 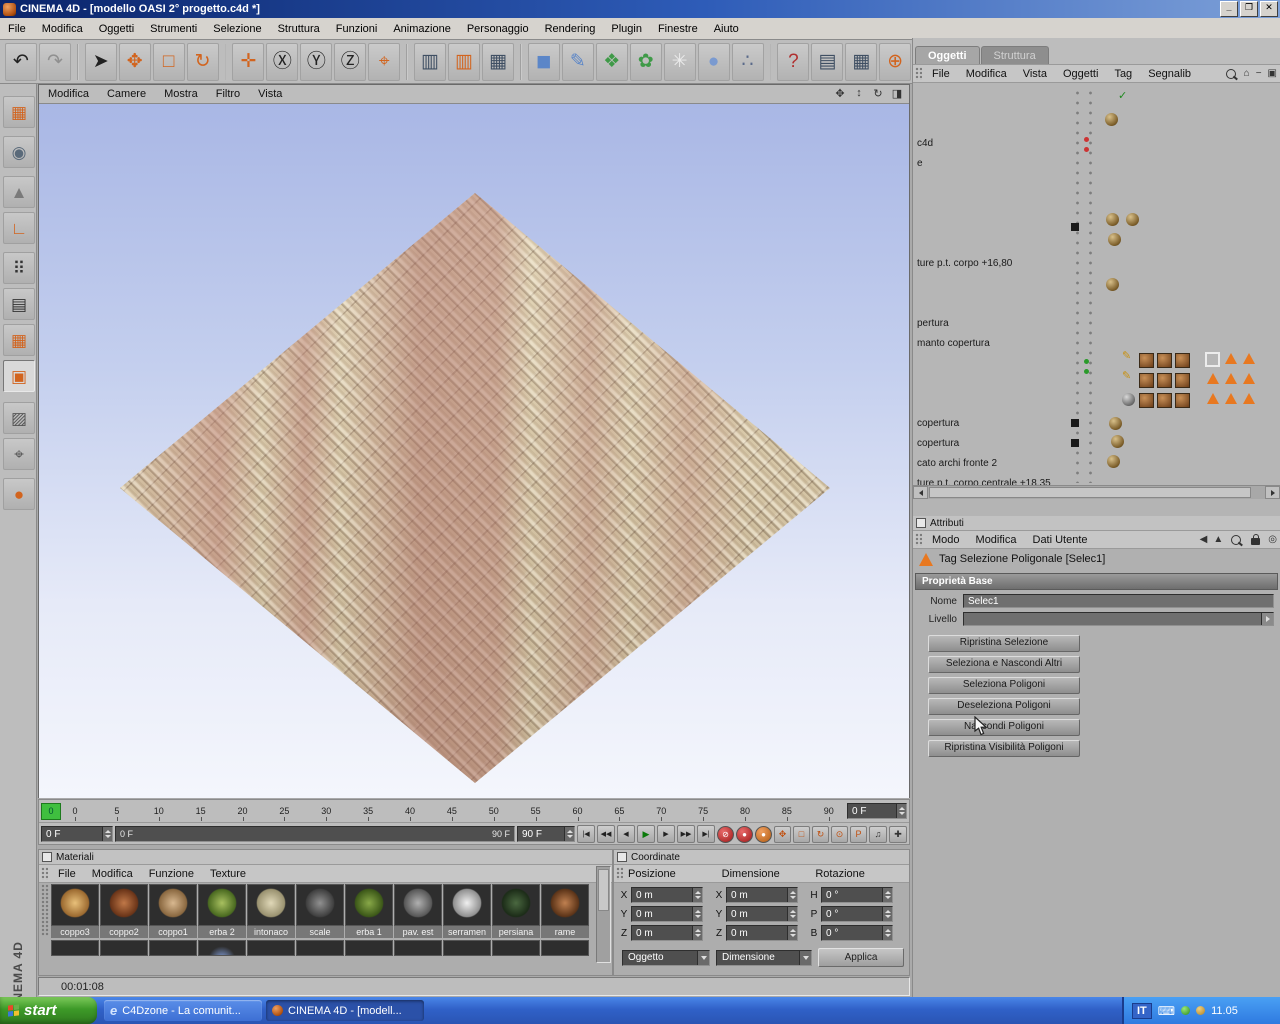 I want to click on menu-selezione: Selezione, so click(x=237, y=29).